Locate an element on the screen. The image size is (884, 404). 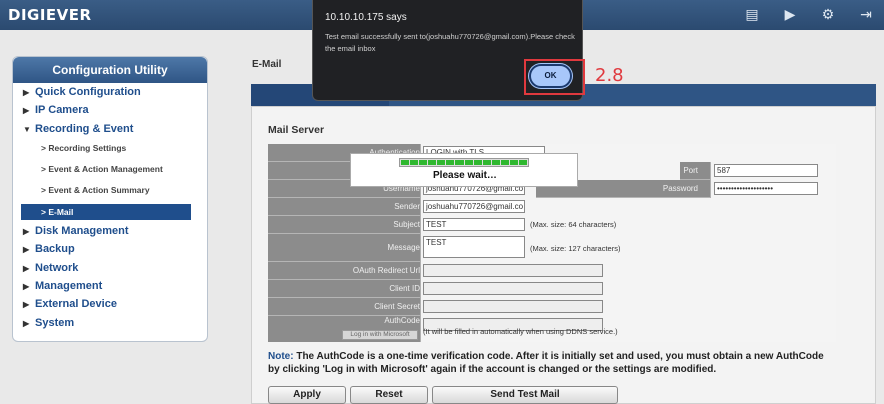
form-row: Subject TEST (Max. size: 64 characters) is located at coordinates (552, 225).